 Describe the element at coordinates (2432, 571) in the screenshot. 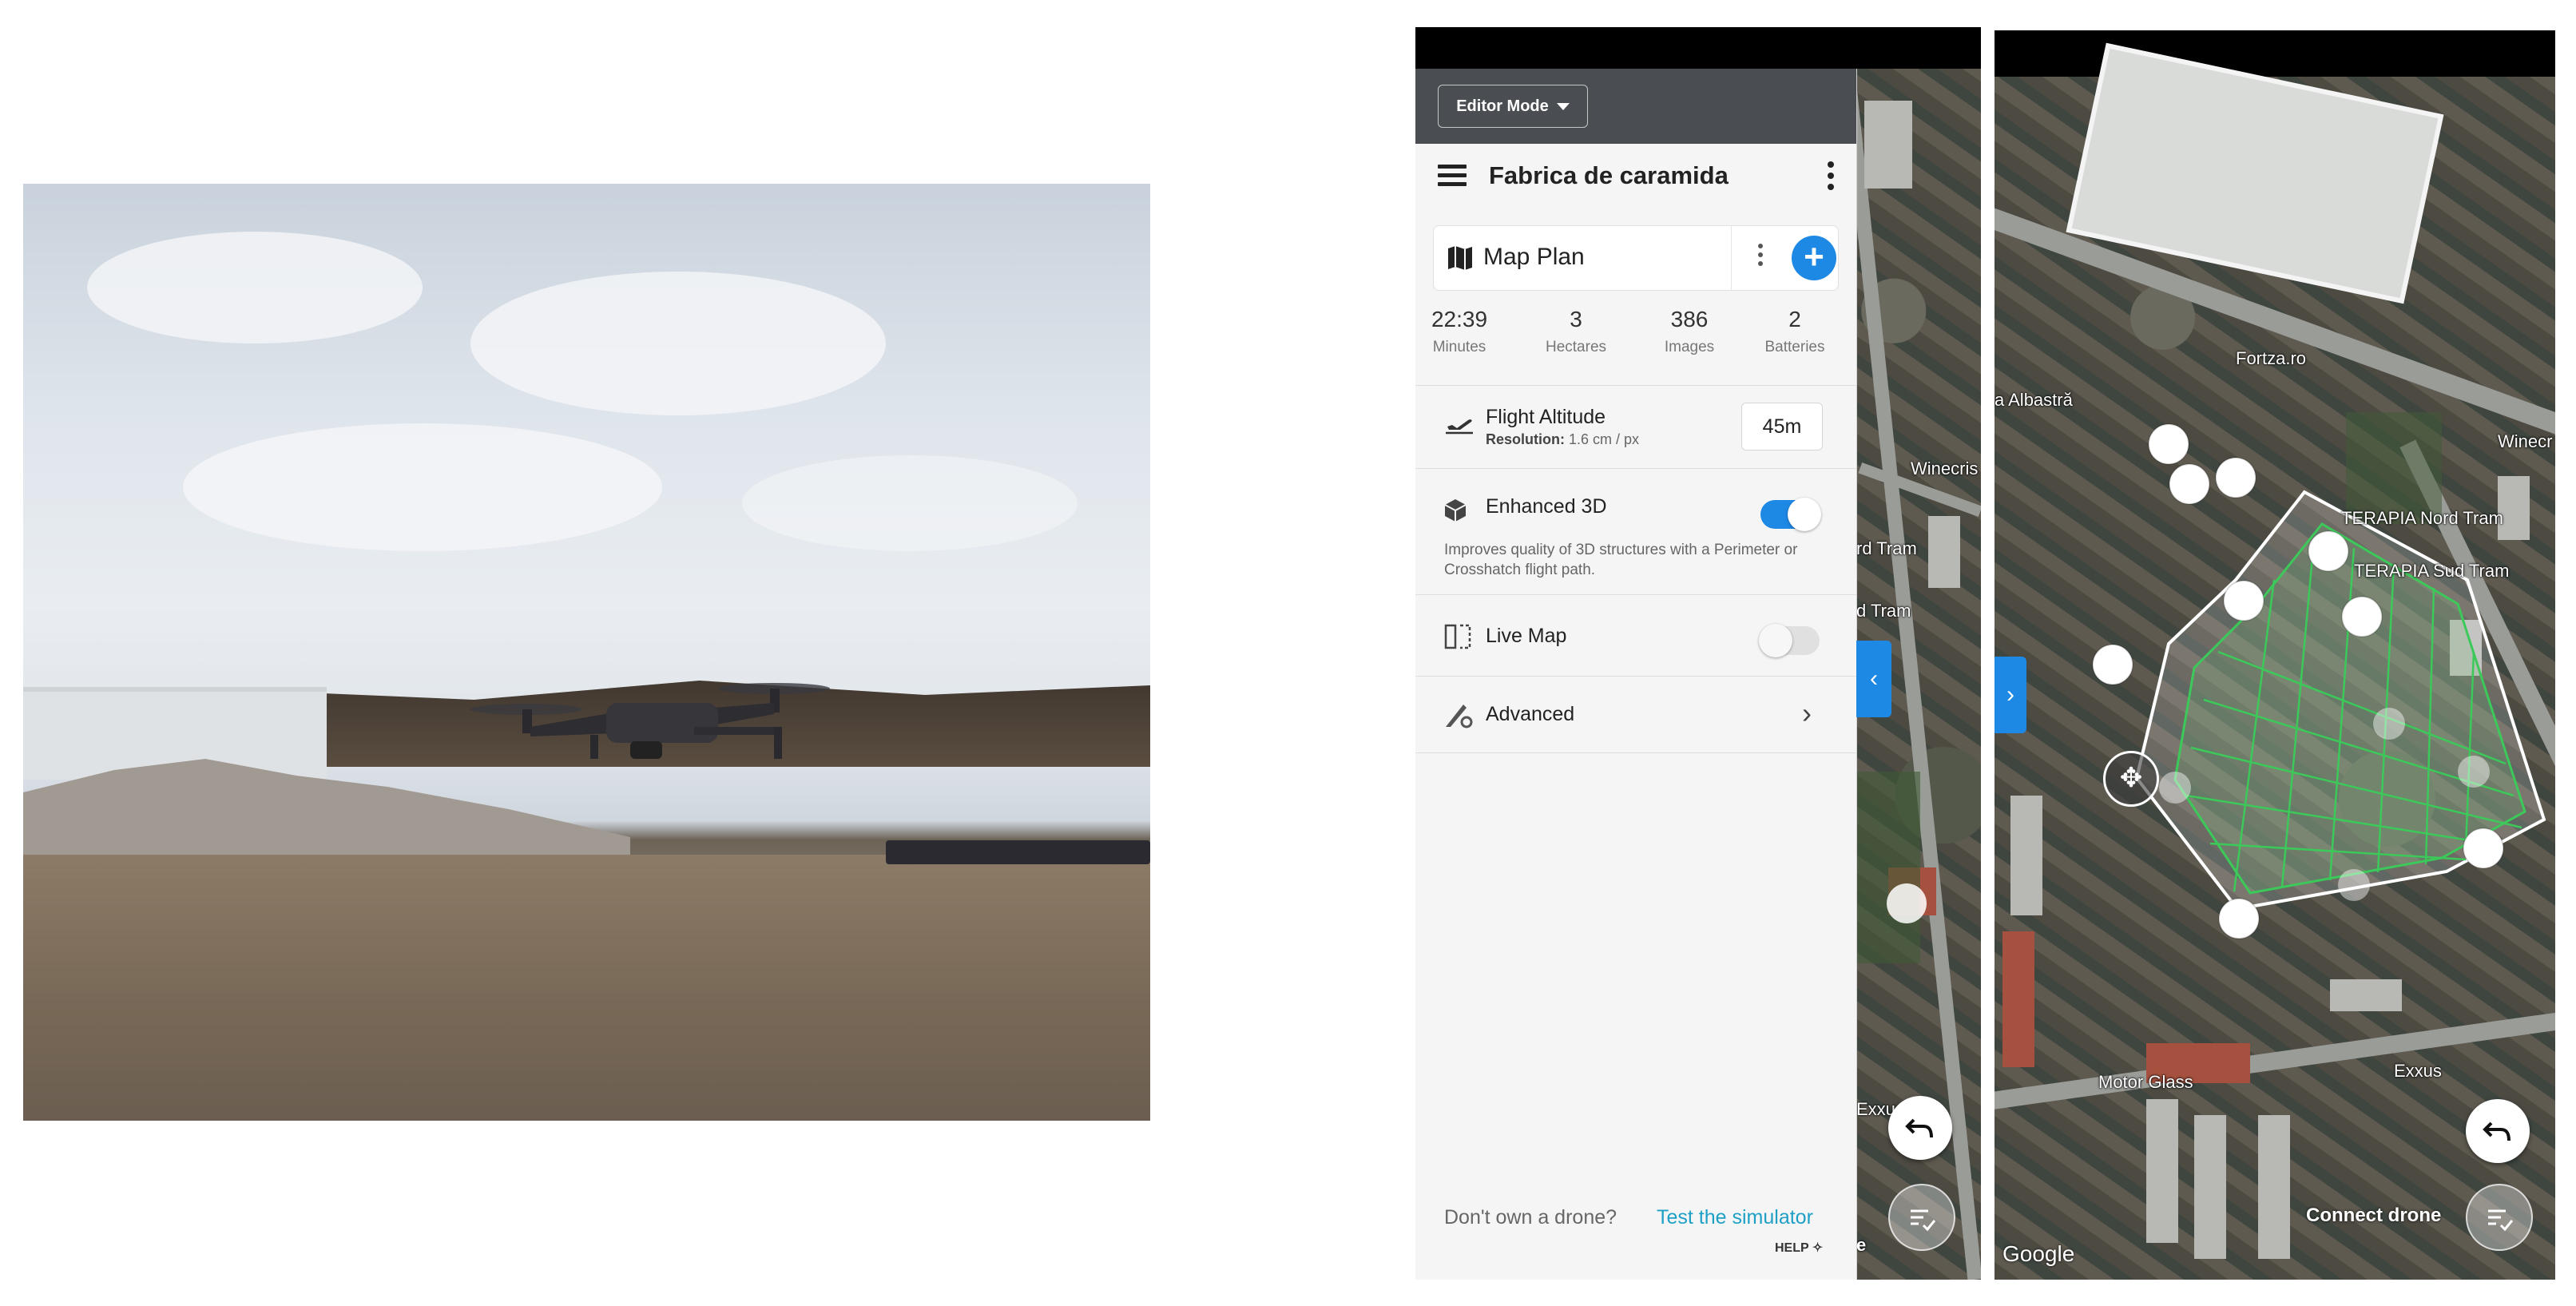

I see `map-label: TERAPIA Sud Tram` at that location.